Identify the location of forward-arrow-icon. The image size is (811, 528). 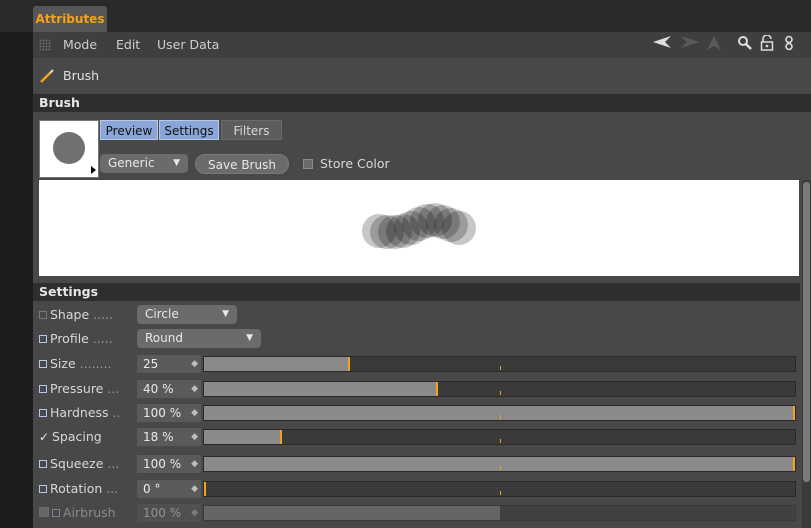
(689, 45).